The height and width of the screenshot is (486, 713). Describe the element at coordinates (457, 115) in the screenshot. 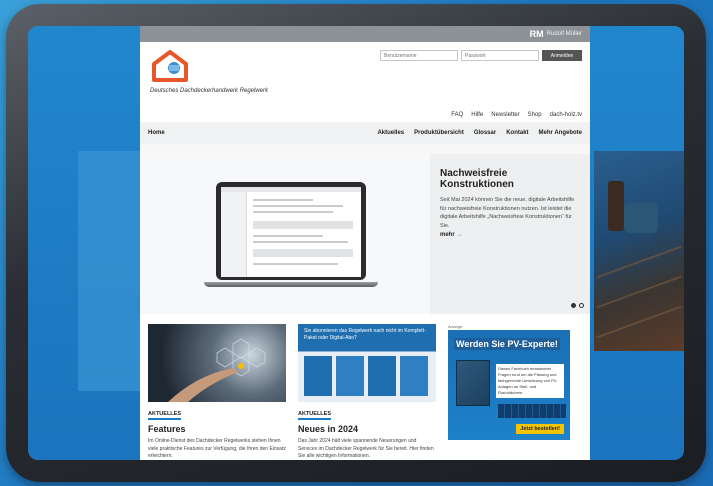

I see `util-link-faq: FAQ` at that location.